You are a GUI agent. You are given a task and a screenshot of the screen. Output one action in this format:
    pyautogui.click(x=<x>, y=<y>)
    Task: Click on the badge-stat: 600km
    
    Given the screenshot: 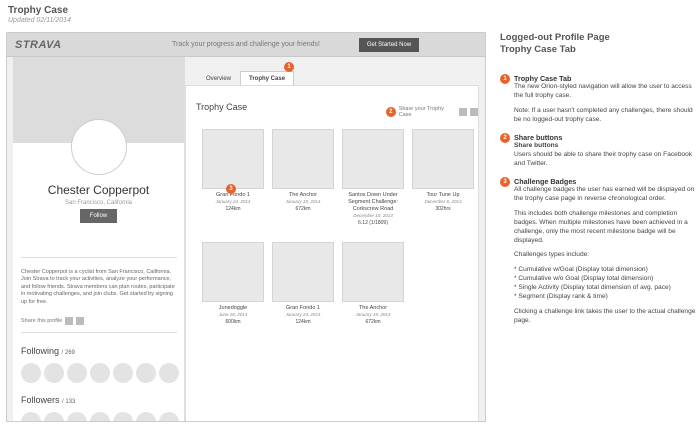 What is the action you would take?
    pyautogui.click(x=233, y=321)
    